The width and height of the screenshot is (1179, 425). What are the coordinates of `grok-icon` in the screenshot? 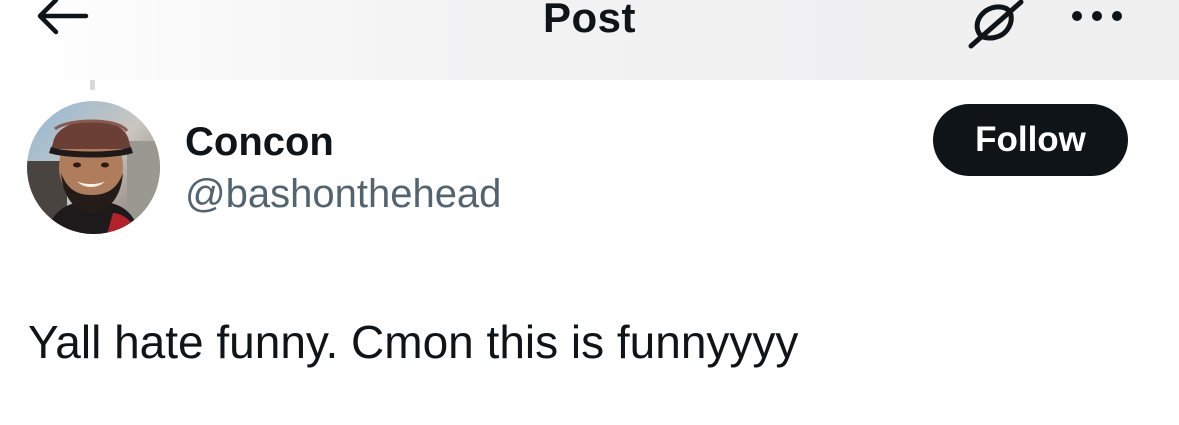 It's located at (996, 24).